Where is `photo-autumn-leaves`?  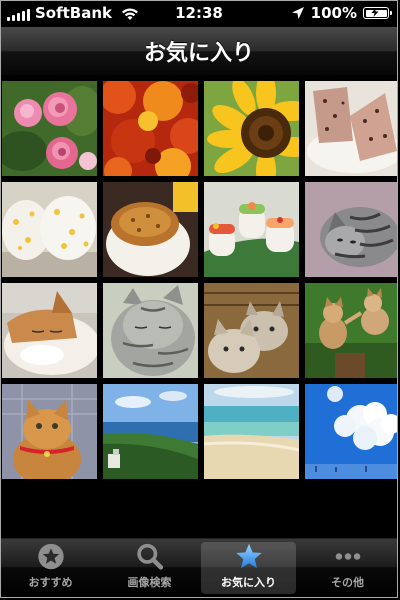 photo-autumn-leaves is located at coordinates (150, 128).